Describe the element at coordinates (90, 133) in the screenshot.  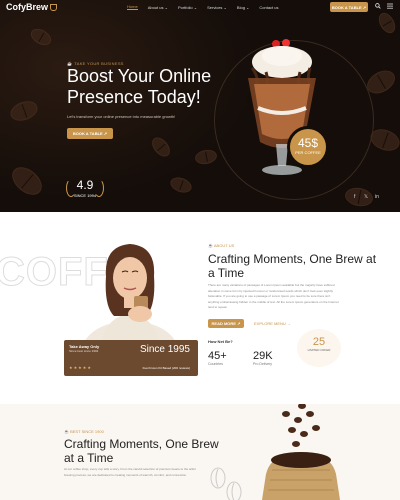
I see `hero-book-button: BOOK A TABLE ↗` at that location.